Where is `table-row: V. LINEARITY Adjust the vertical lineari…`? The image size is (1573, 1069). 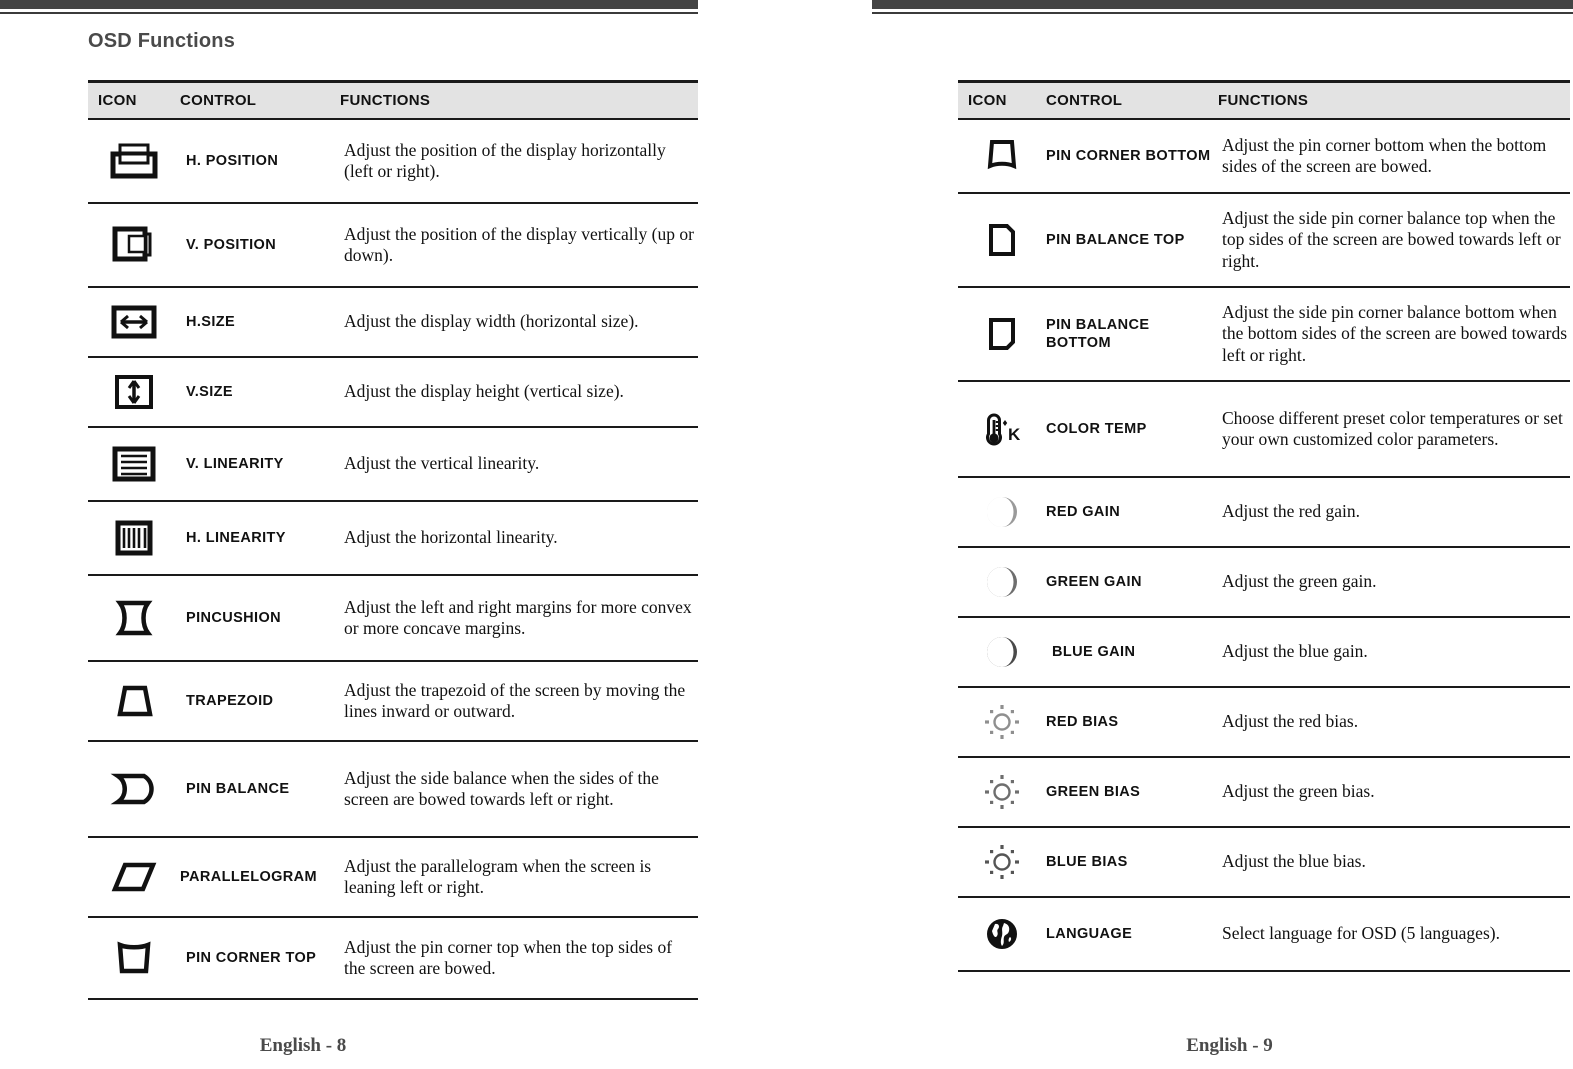 table-row: V. LINEARITY Adjust the vertical lineari… is located at coordinates (393, 464).